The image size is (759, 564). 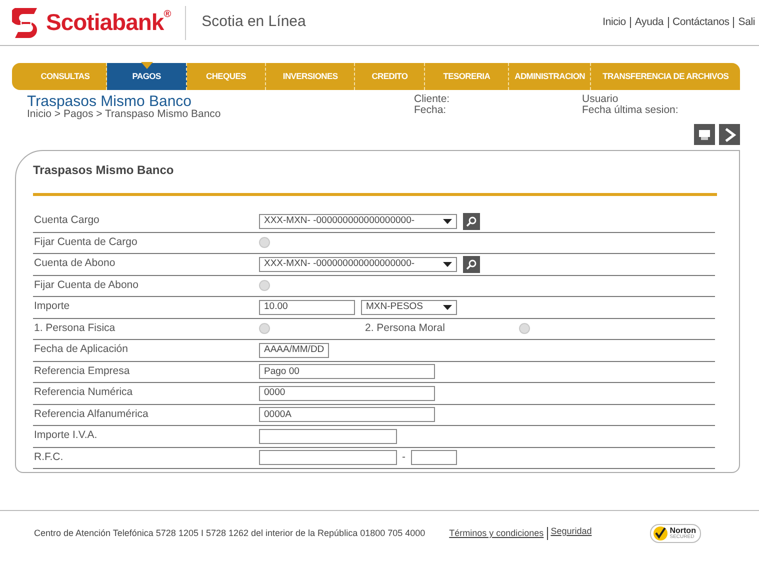 What do you see at coordinates (81, 350) in the screenshot?
I see `field-label: Fecha de Aplicación` at bounding box center [81, 350].